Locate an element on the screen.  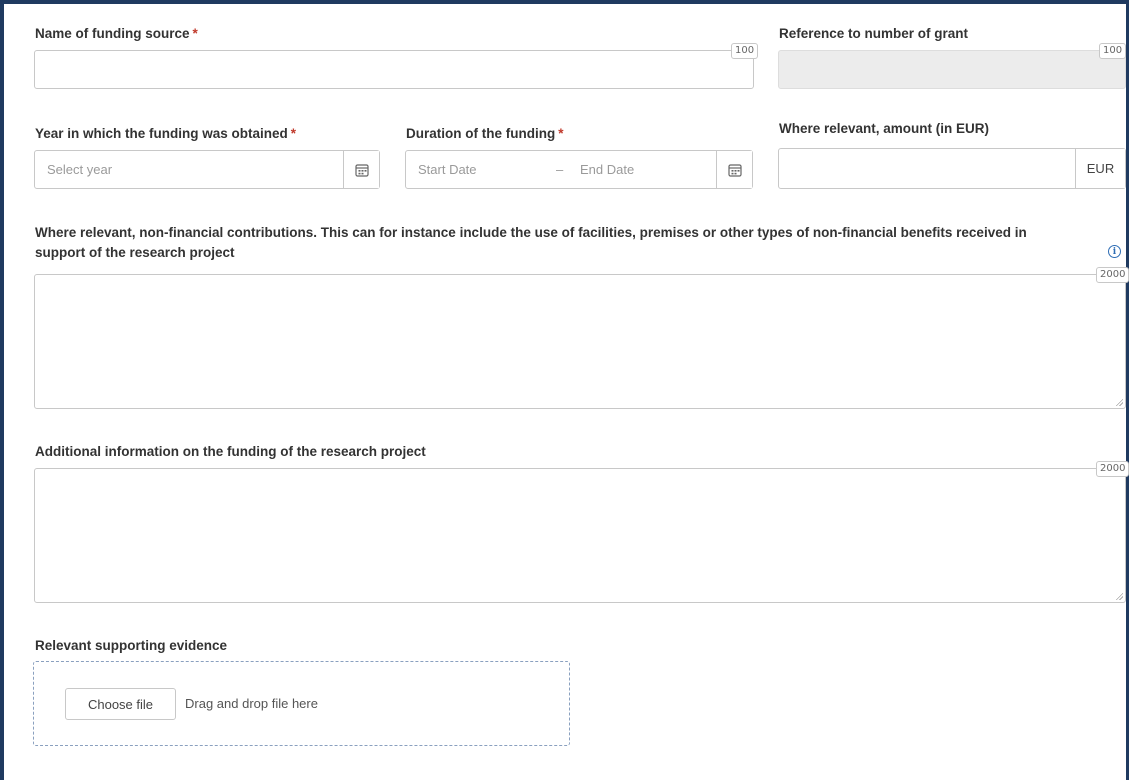
additional-info-char-counter: 2000 is located at coordinates (1112, 469).